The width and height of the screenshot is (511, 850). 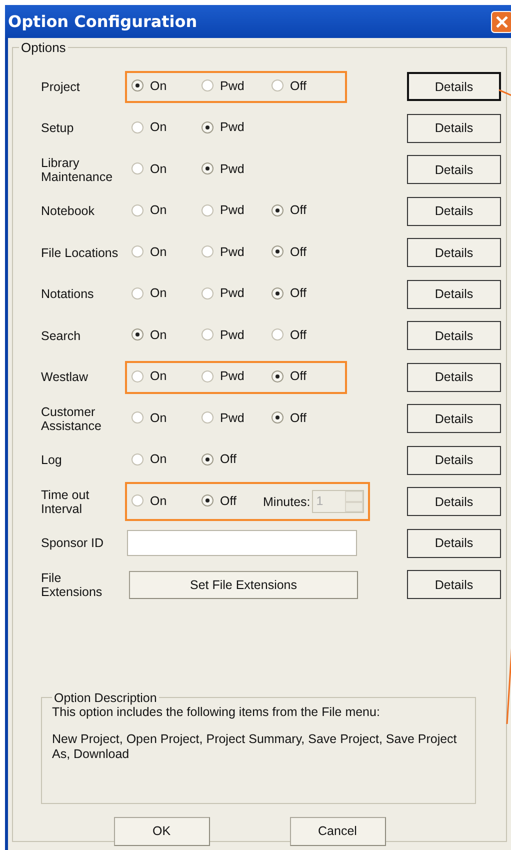 What do you see at coordinates (162, 831) in the screenshot?
I see `dialog-button: OK` at bounding box center [162, 831].